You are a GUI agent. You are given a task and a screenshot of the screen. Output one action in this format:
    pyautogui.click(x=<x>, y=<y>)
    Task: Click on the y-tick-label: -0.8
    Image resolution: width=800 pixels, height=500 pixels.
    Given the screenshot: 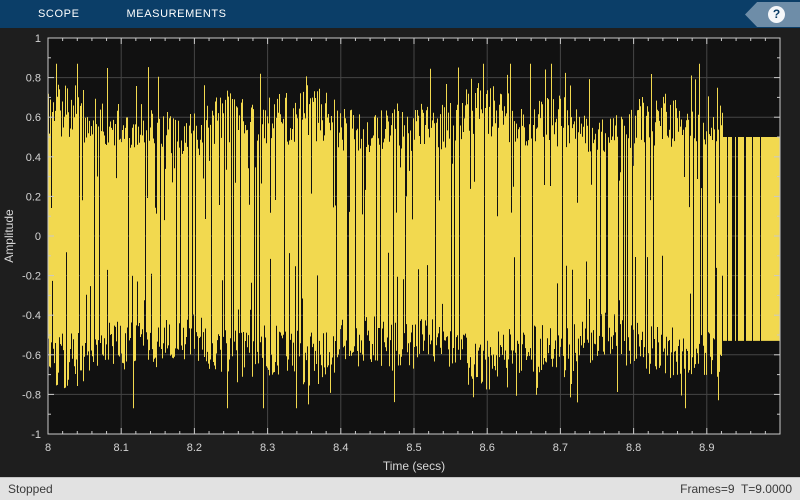 What is the action you would take?
    pyautogui.click(x=31, y=395)
    